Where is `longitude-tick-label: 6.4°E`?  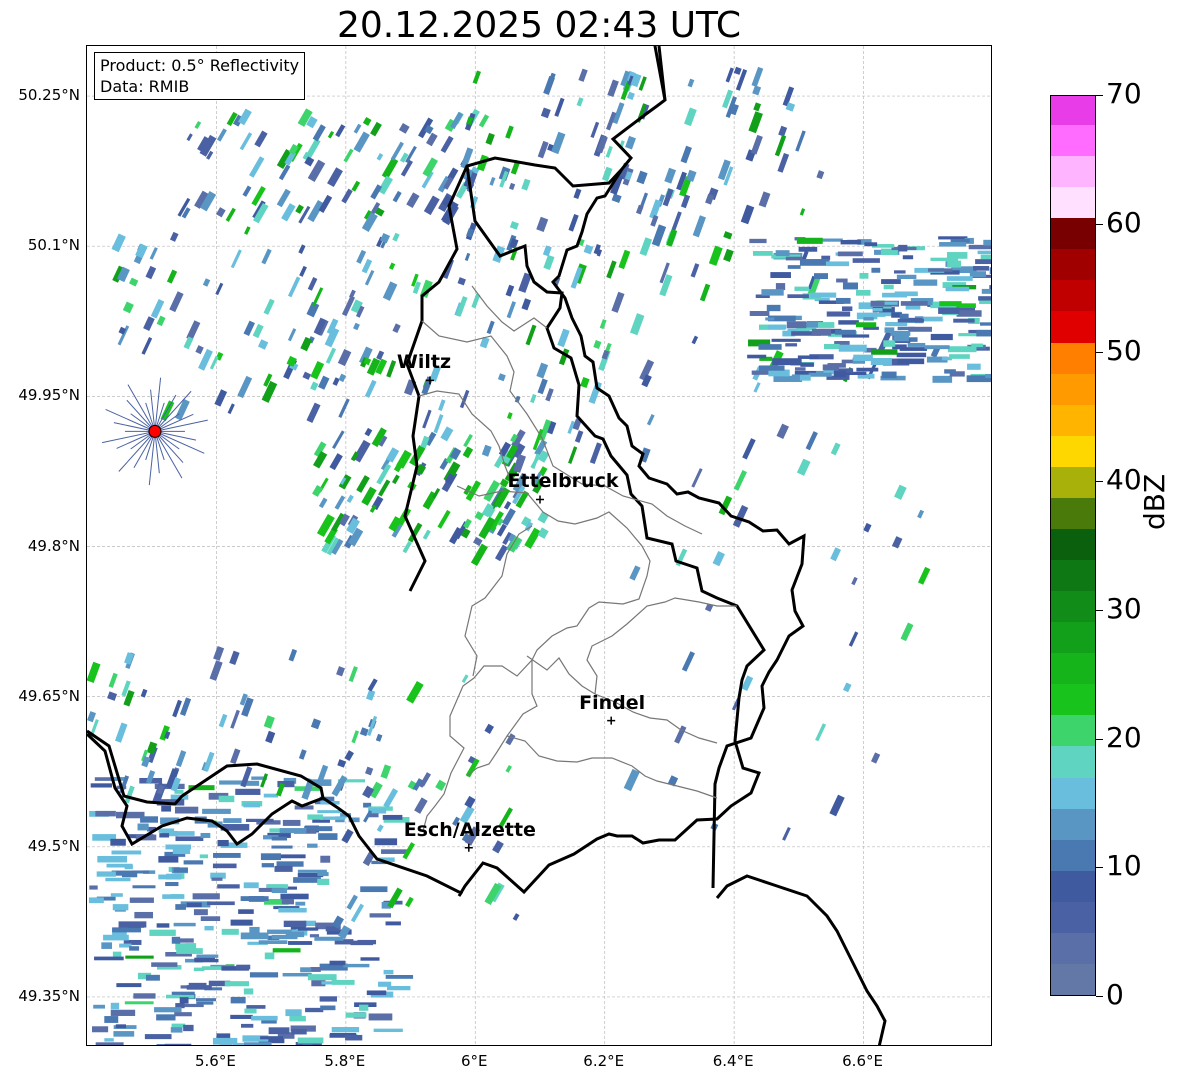 longitude-tick-label: 6.4°E is located at coordinates (733, 1061).